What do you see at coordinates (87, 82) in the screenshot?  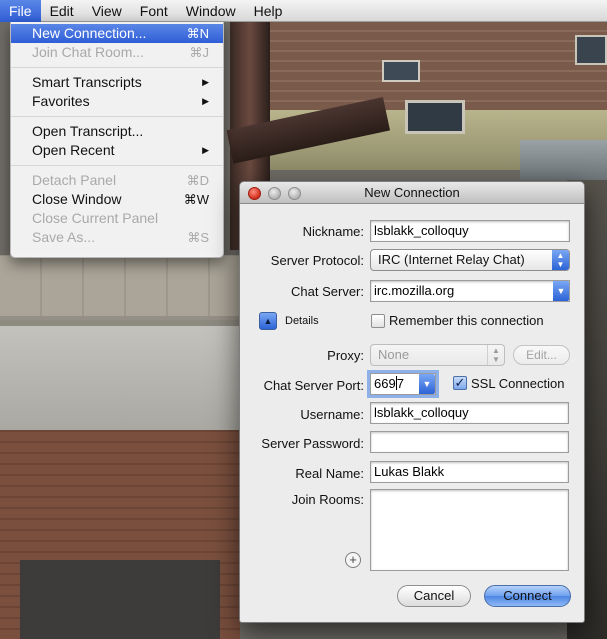 I see `menu-item-label: Smart Transcripts` at bounding box center [87, 82].